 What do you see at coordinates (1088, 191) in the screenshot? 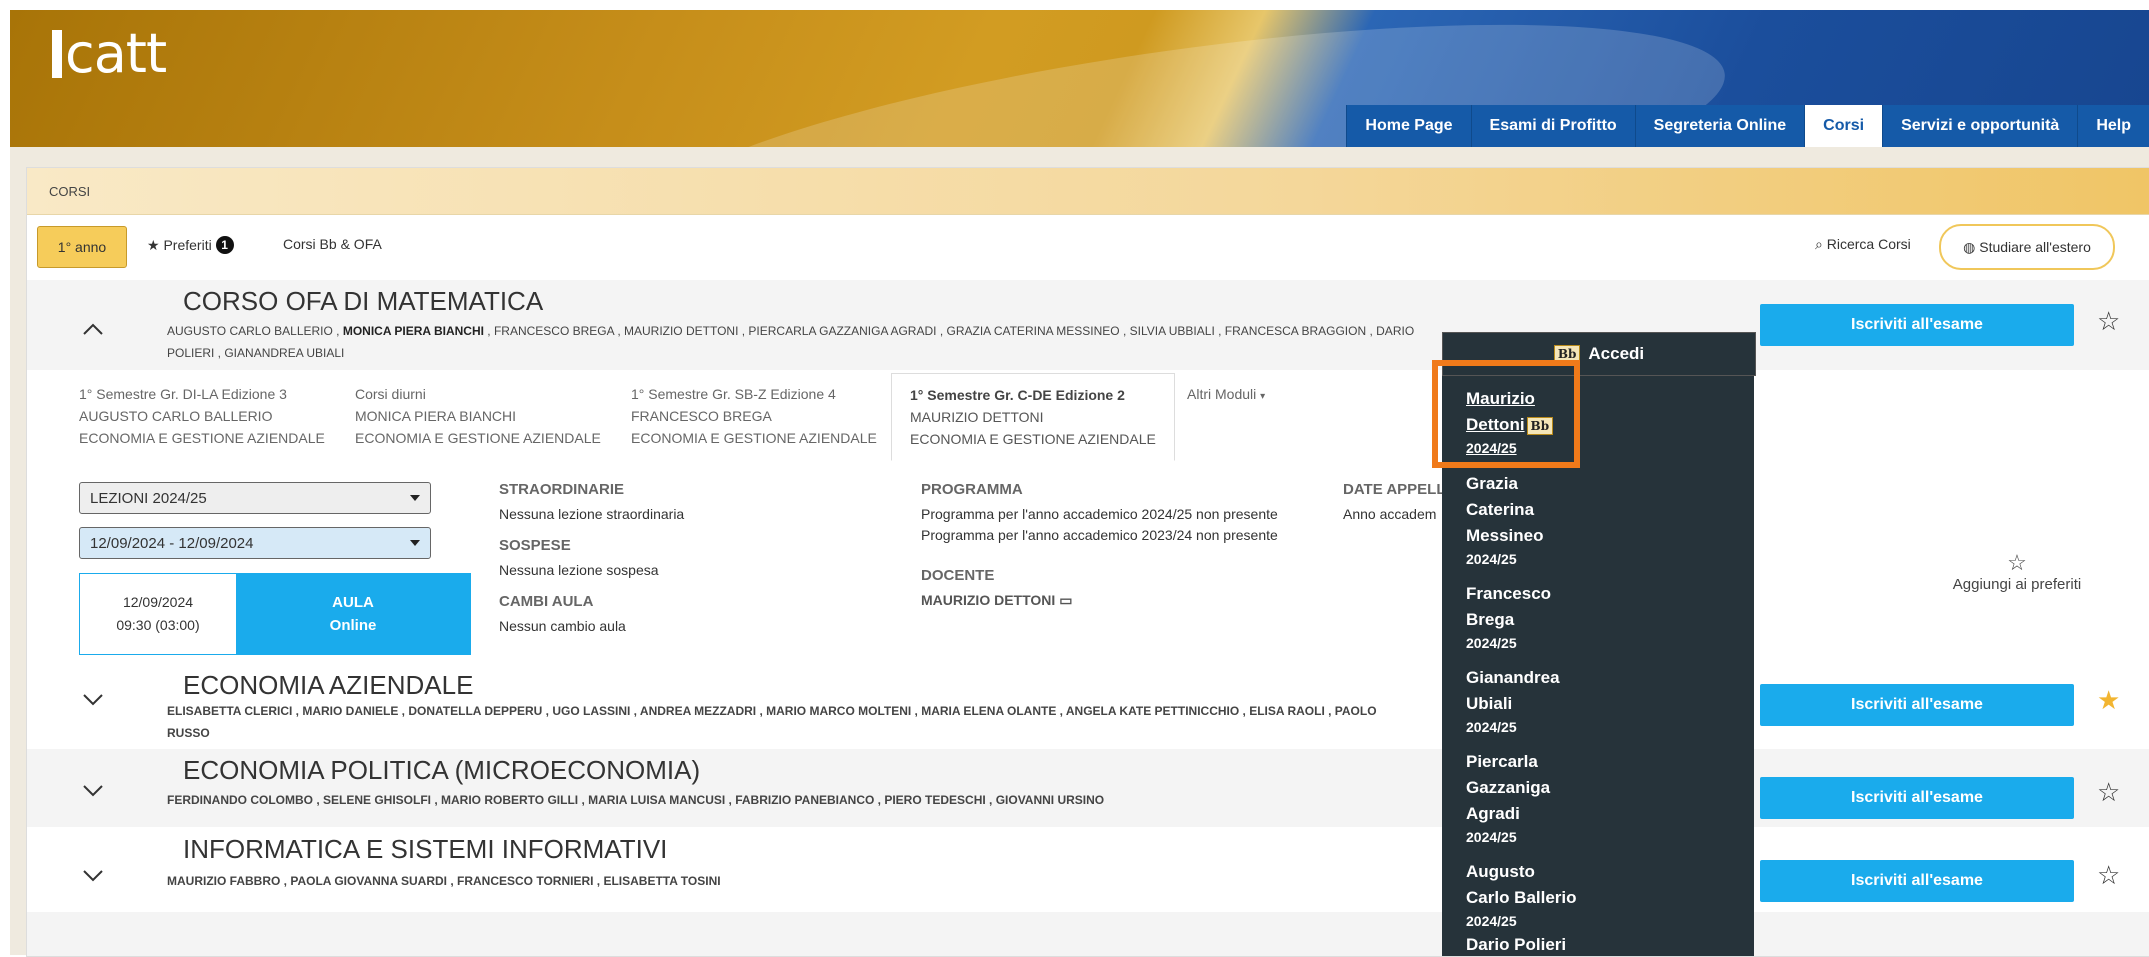
I see `breadcrumb: CORSI` at bounding box center [1088, 191].